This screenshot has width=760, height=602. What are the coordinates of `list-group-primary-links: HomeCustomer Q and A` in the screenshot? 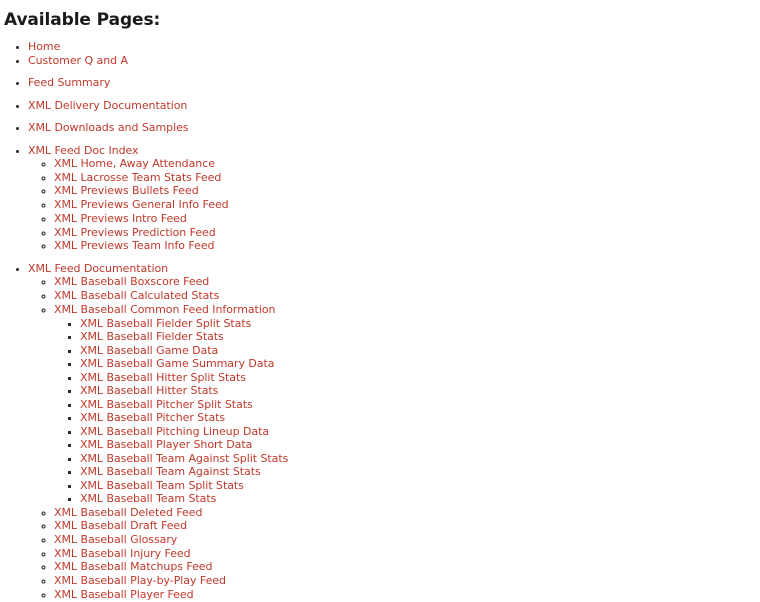 It's located at (380, 53).